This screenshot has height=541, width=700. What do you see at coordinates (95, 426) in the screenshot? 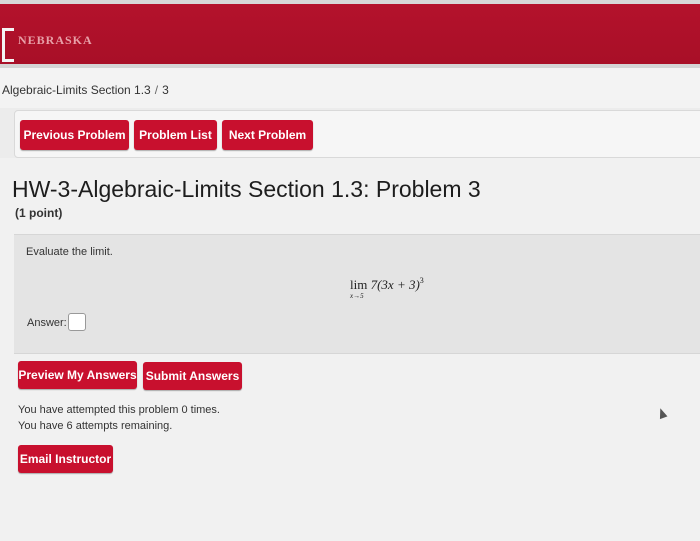
I see `remaining-text: You have 6 attempts remaining.` at bounding box center [95, 426].